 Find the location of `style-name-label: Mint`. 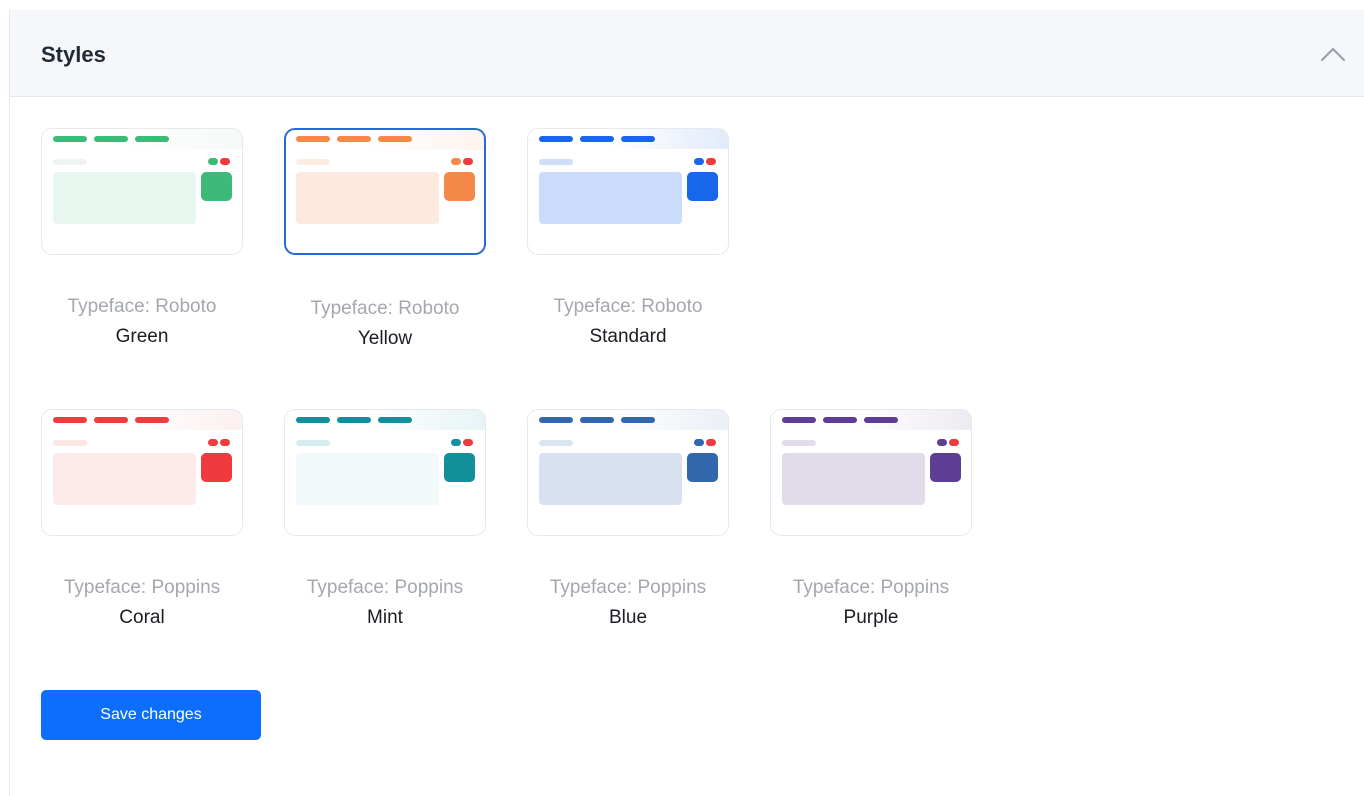

style-name-label: Mint is located at coordinates (385, 617).